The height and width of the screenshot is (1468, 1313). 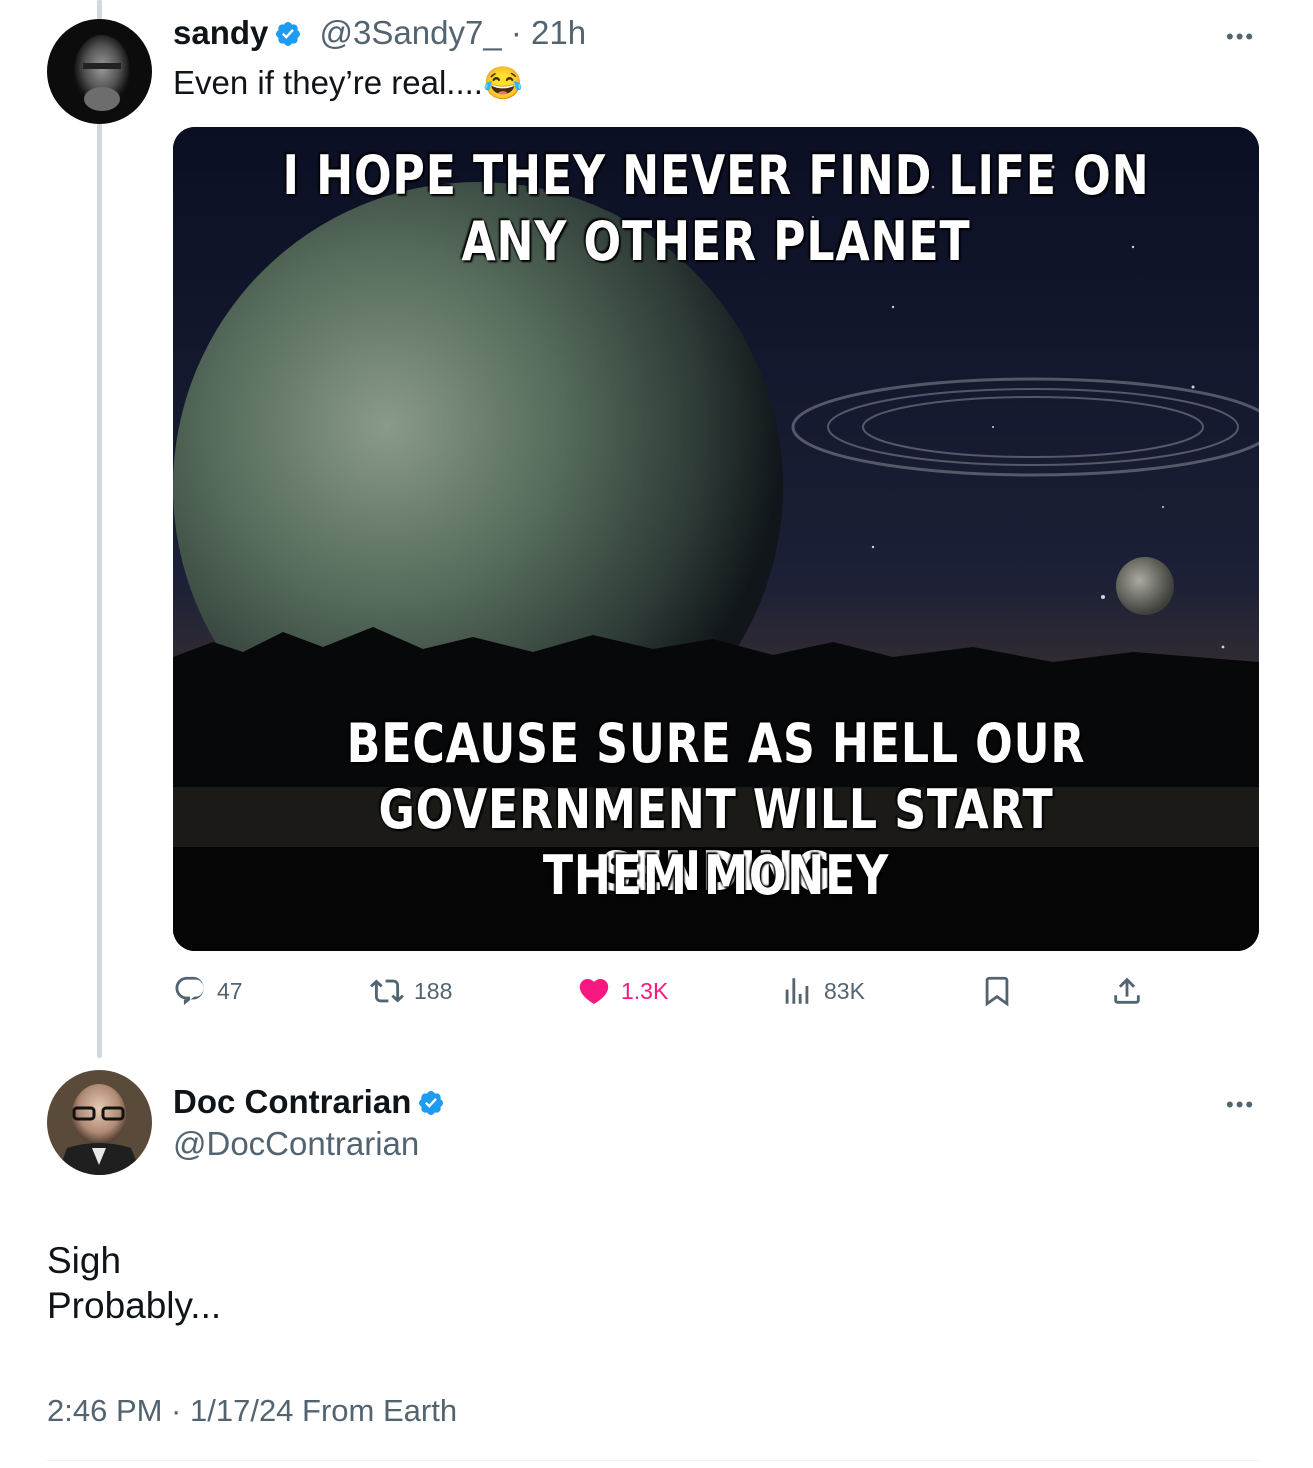 What do you see at coordinates (822, 991) in the screenshot?
I see `views-button: 83K` at bounding box center [822, 991].